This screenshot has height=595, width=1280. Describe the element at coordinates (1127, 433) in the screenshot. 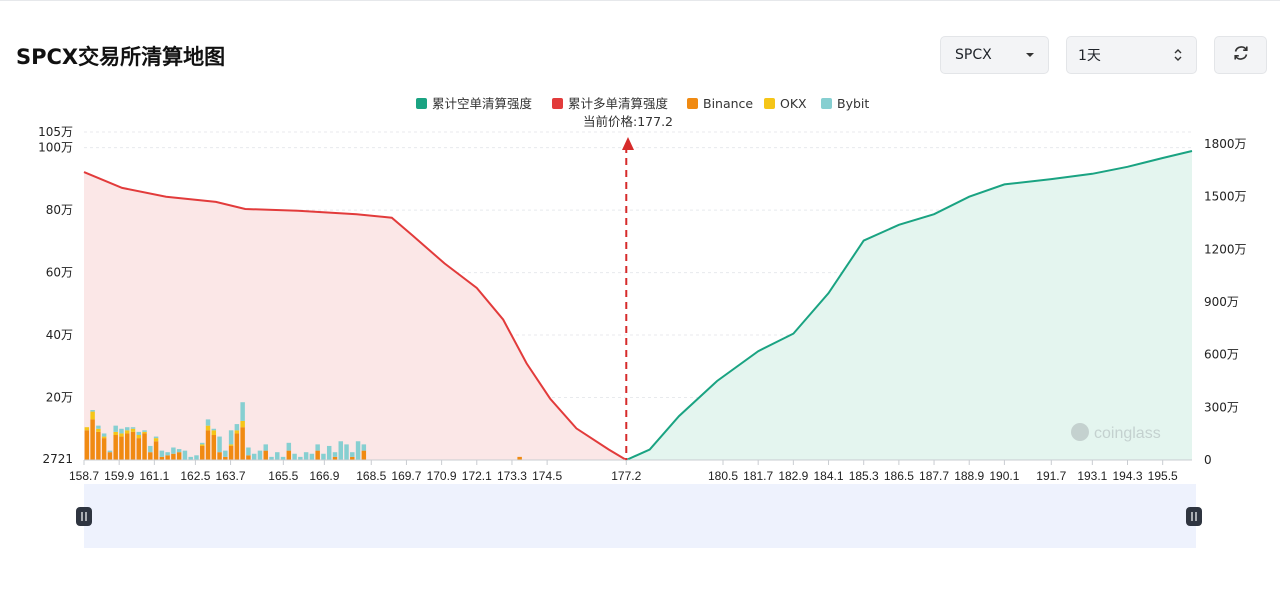

I see `watermark-text: coinglass` at that location.